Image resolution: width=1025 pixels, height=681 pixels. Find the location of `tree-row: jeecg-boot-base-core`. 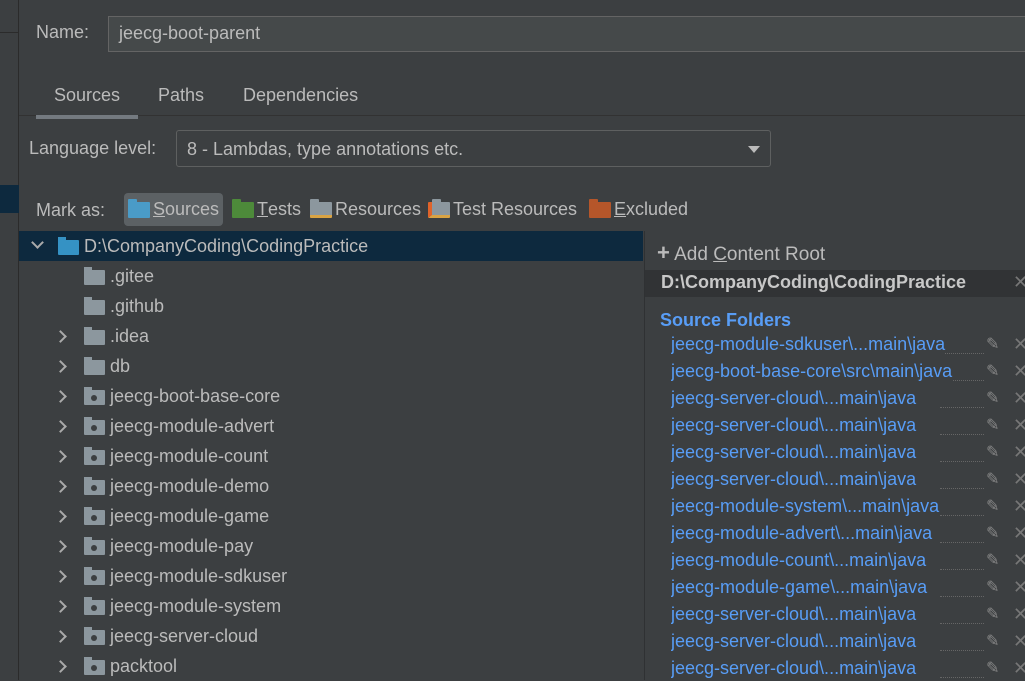

tree-row: jeecg-boot-base-core is located at coordinates (331, 396).